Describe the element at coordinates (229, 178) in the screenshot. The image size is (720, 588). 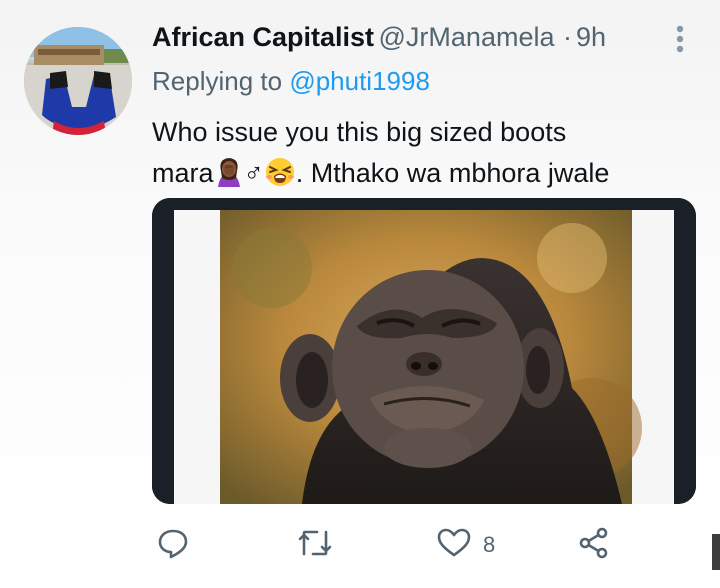
I see `facepalm-emoji` at that location.